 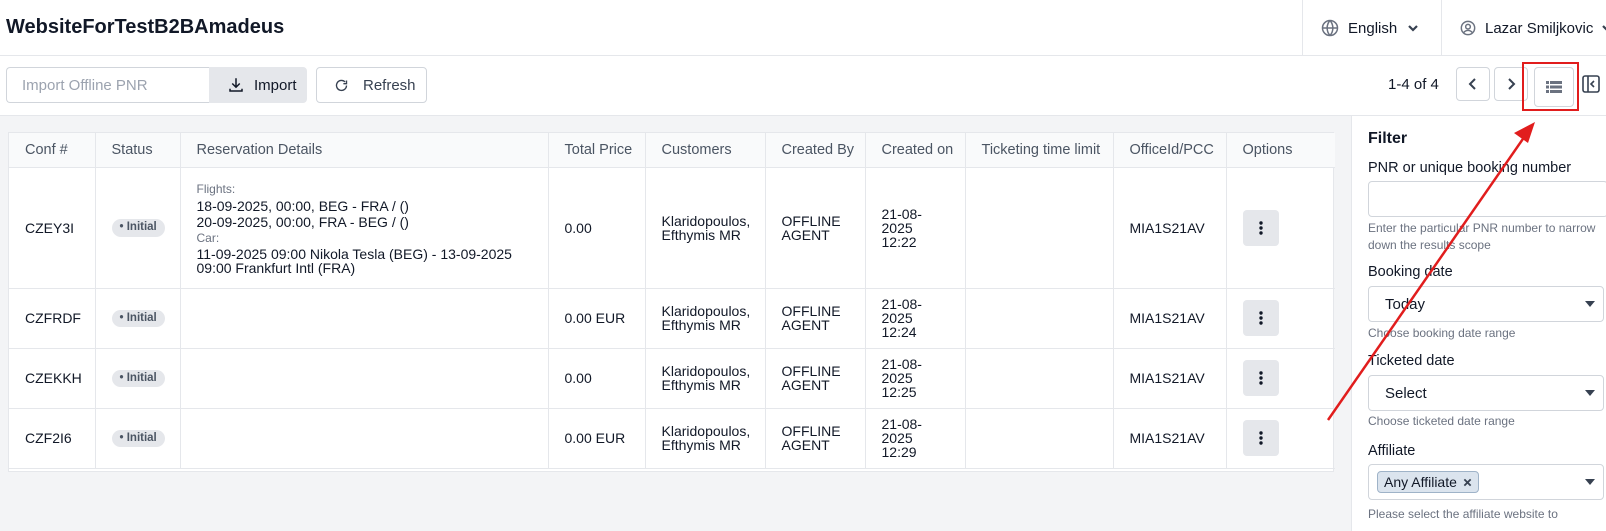 What do you see at coordinates (1406, 393) in the screenshot?
I see `ticketed-date-value: Select` at bounding box center [1406, 393].